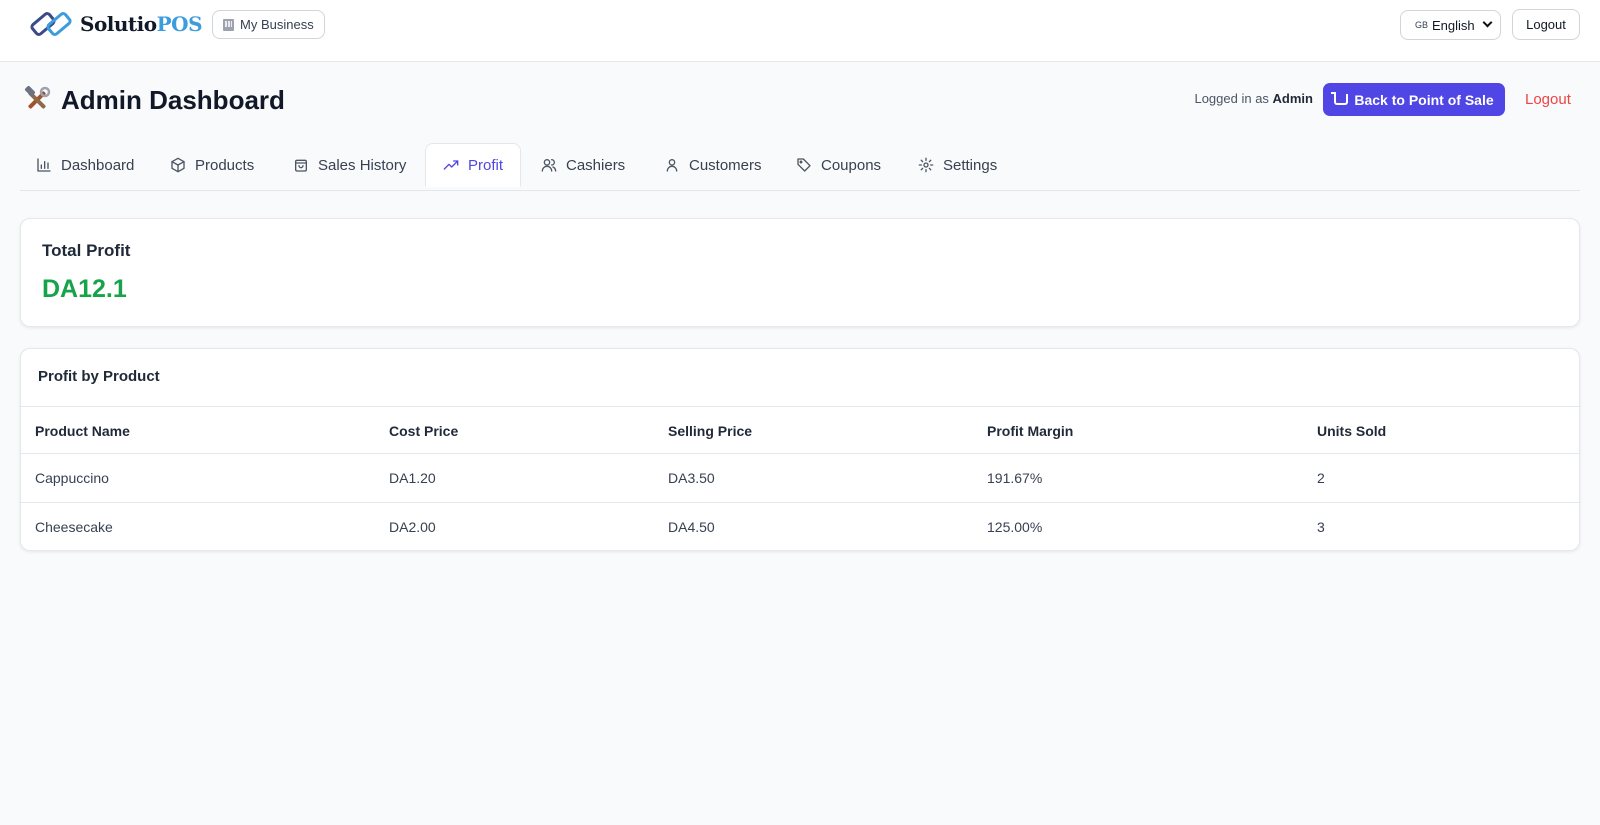 The image size is (1600, 825). What do you see at coordinates (1487, 22) in the screenshot?
I see `chevron-down-icon` at bounding box center [1487, 22].